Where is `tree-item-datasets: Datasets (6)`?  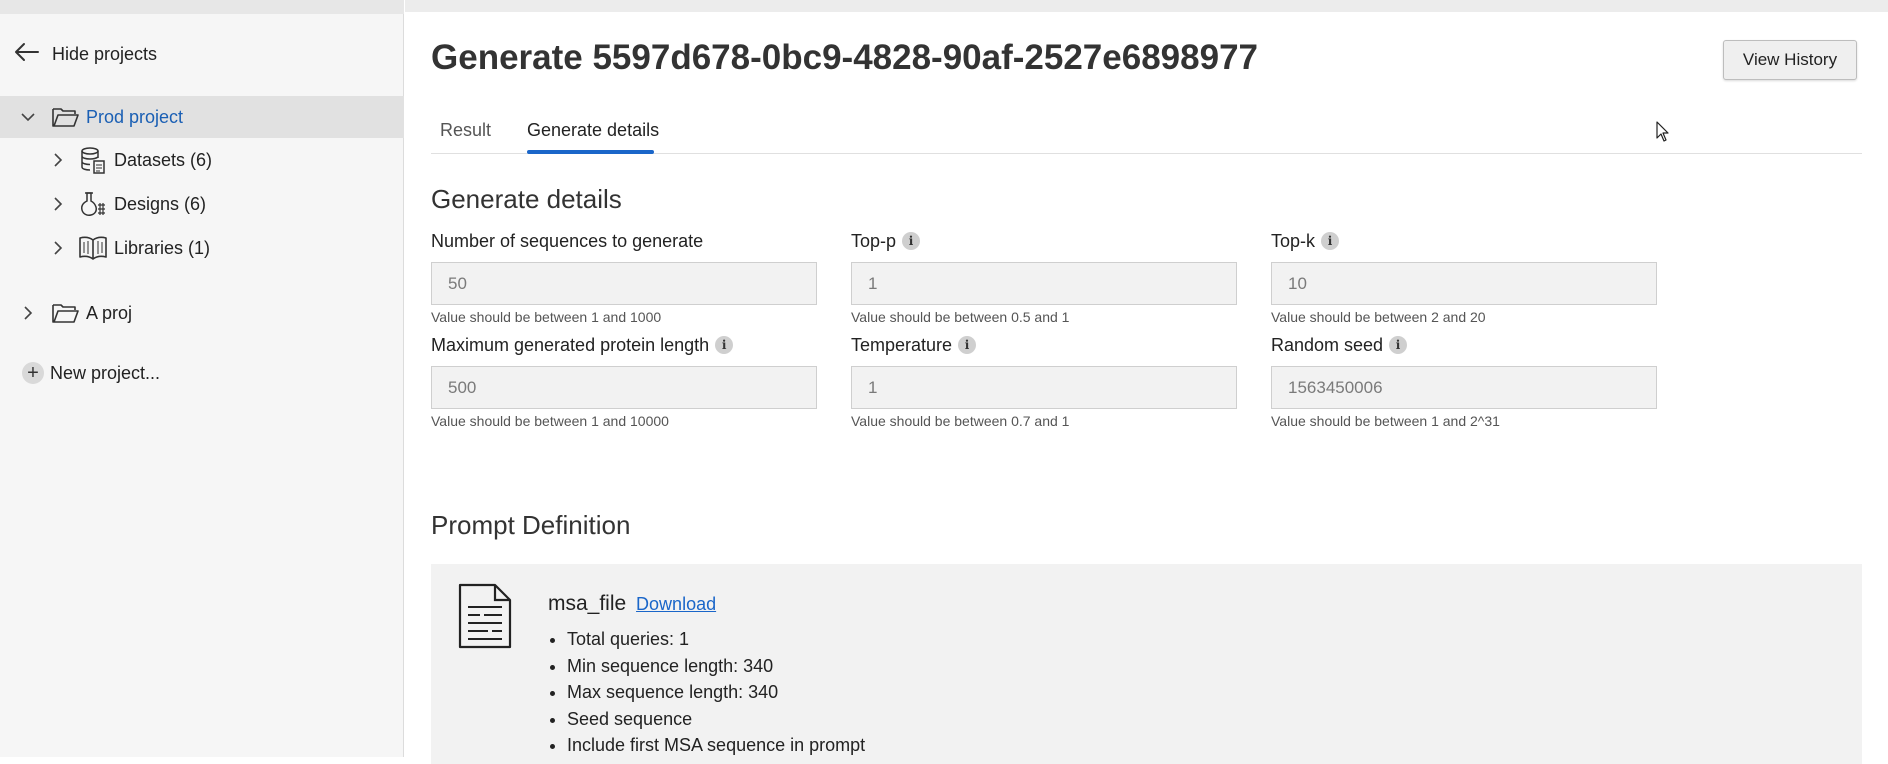
tree-item-datasets: Datasets (6) is located at coordinates (202, 160).